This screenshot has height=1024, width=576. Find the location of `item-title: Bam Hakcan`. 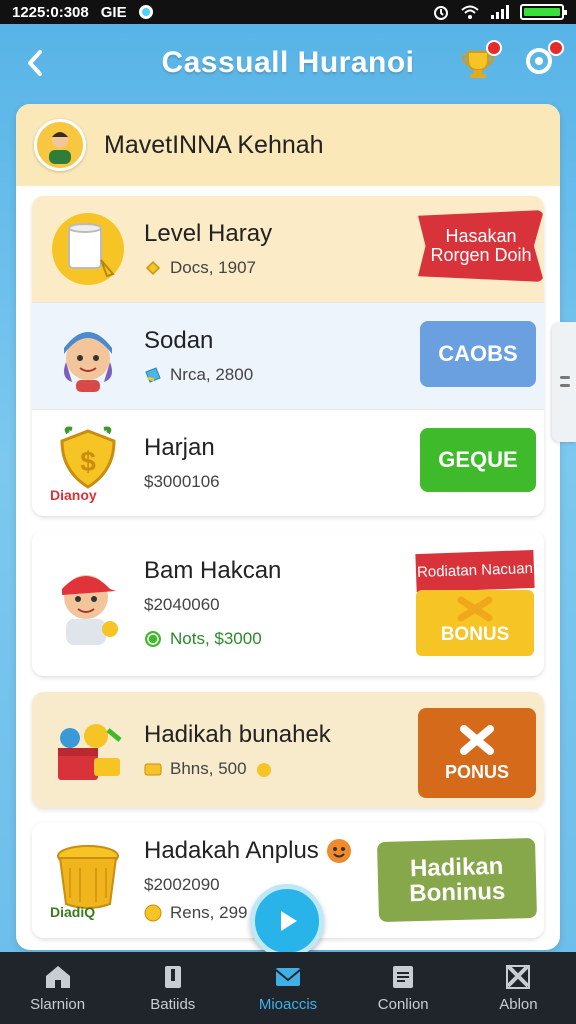

item-title: Bam Hakcan is located at coordinates (213, 570).